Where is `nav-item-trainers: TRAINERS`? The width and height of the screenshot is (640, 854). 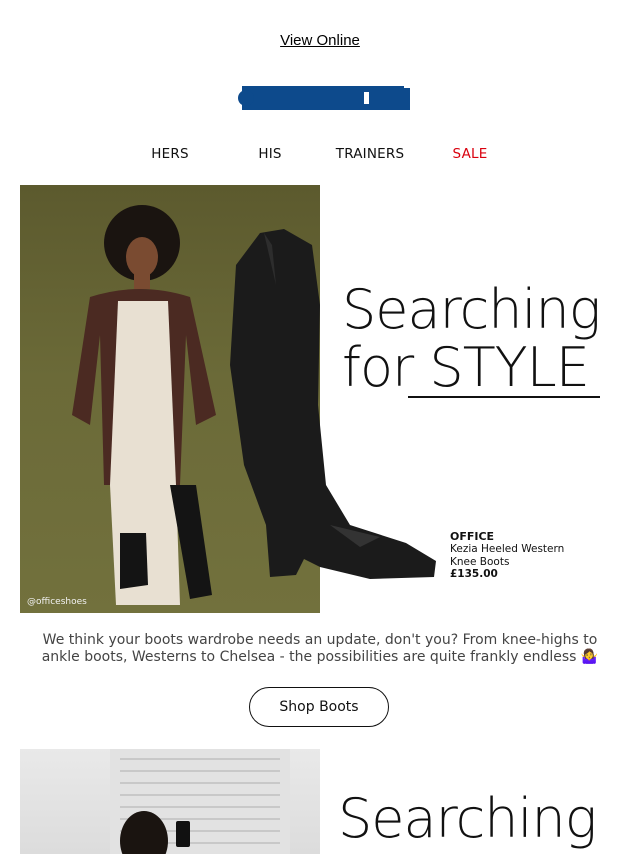 nav-item-trainers: TRAINERS is located at coordinates (370, 154).